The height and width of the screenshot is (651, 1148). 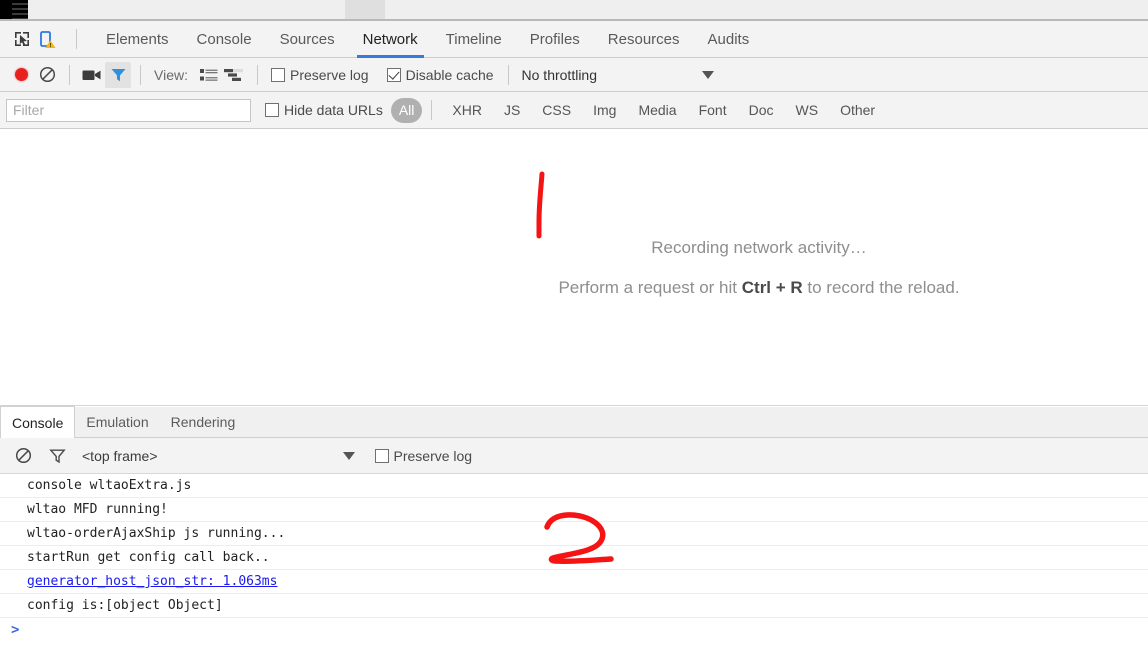 What do you see at coordinates (15, 629) in the screenshot?
I see `prompt-chevron-icon: >` at bounding box center [15, 629].